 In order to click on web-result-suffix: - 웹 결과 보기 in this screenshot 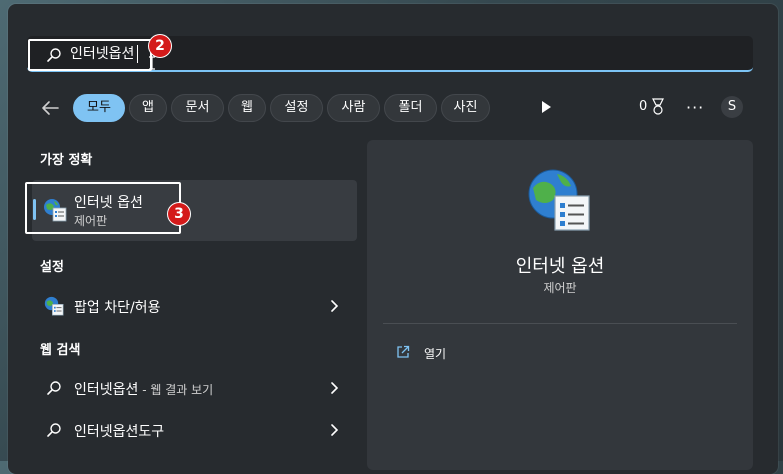, I will do `click(176, 390)`.